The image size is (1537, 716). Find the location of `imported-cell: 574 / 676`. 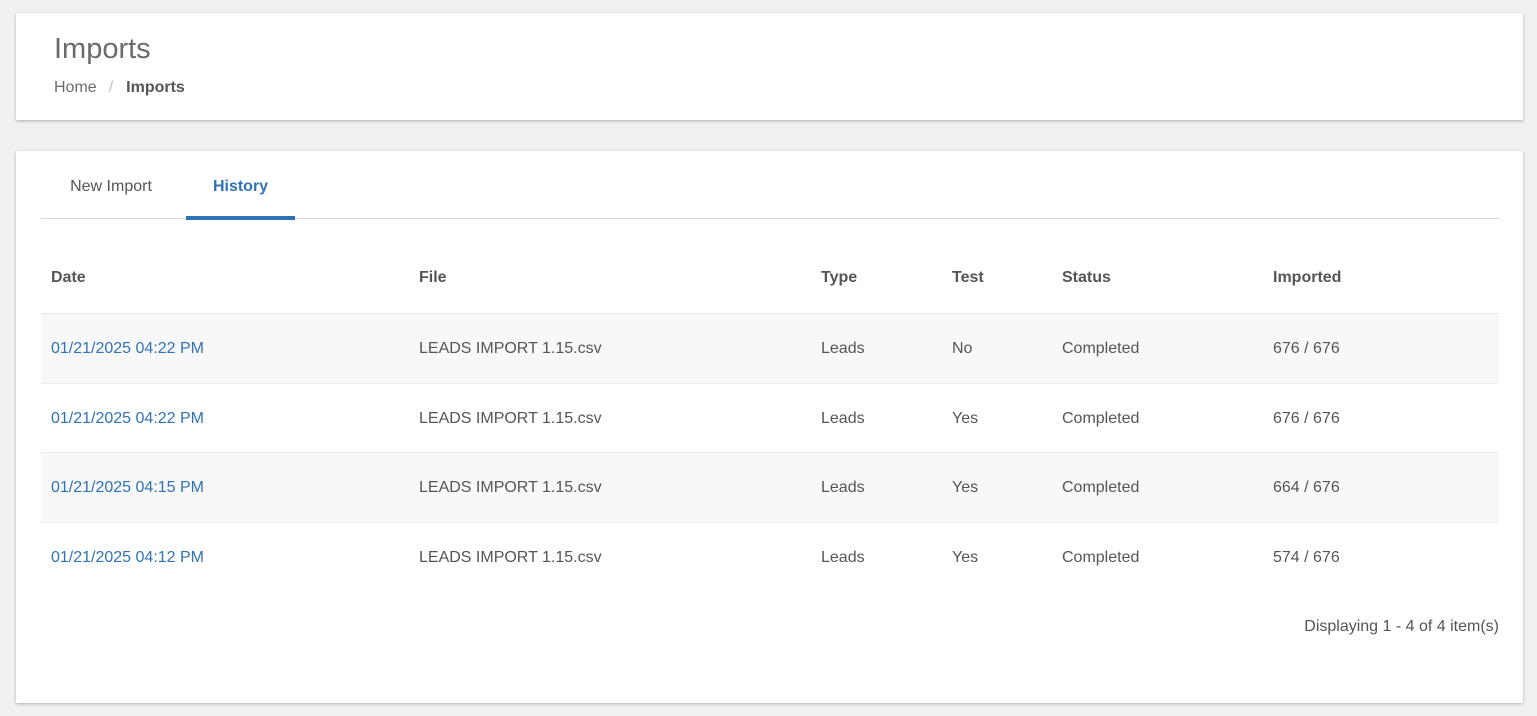

imported-cell: 574 / 676 is located at coordinates (1306, 557).